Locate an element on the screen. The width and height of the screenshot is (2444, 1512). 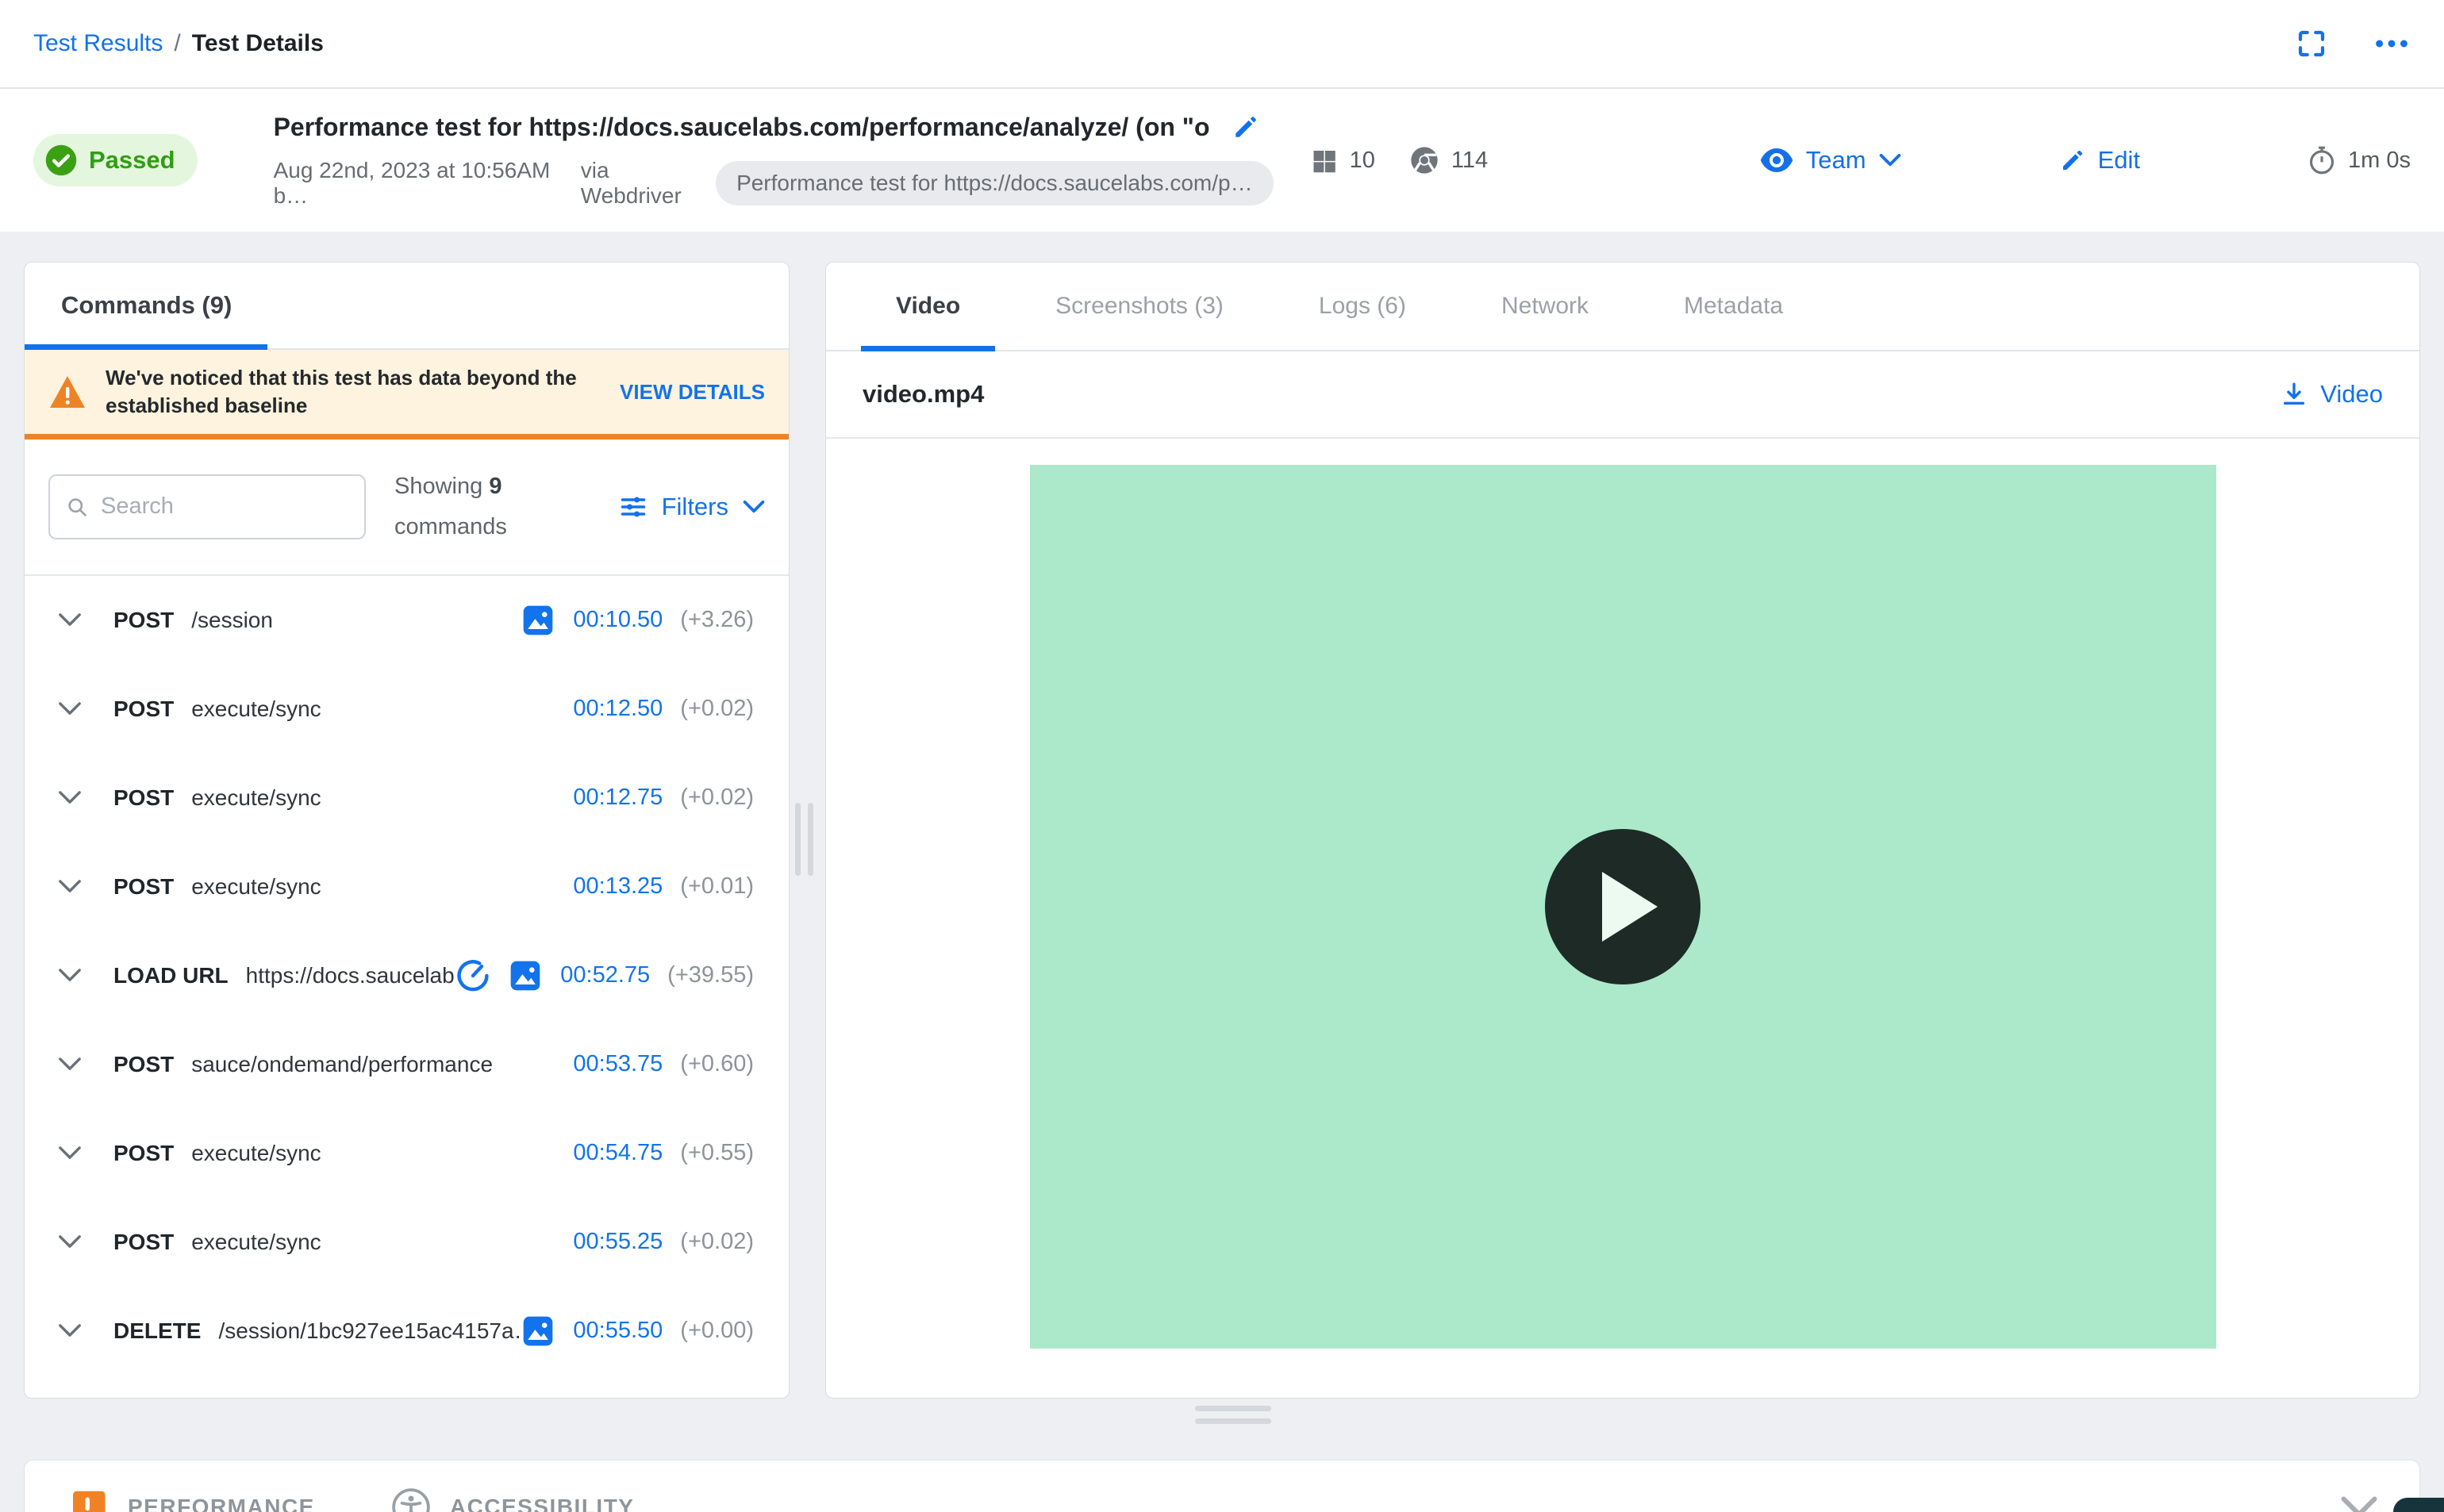
command-row: POST execute/sync 00:55.25 (+0.02) is located at coordinates (407, 1243).